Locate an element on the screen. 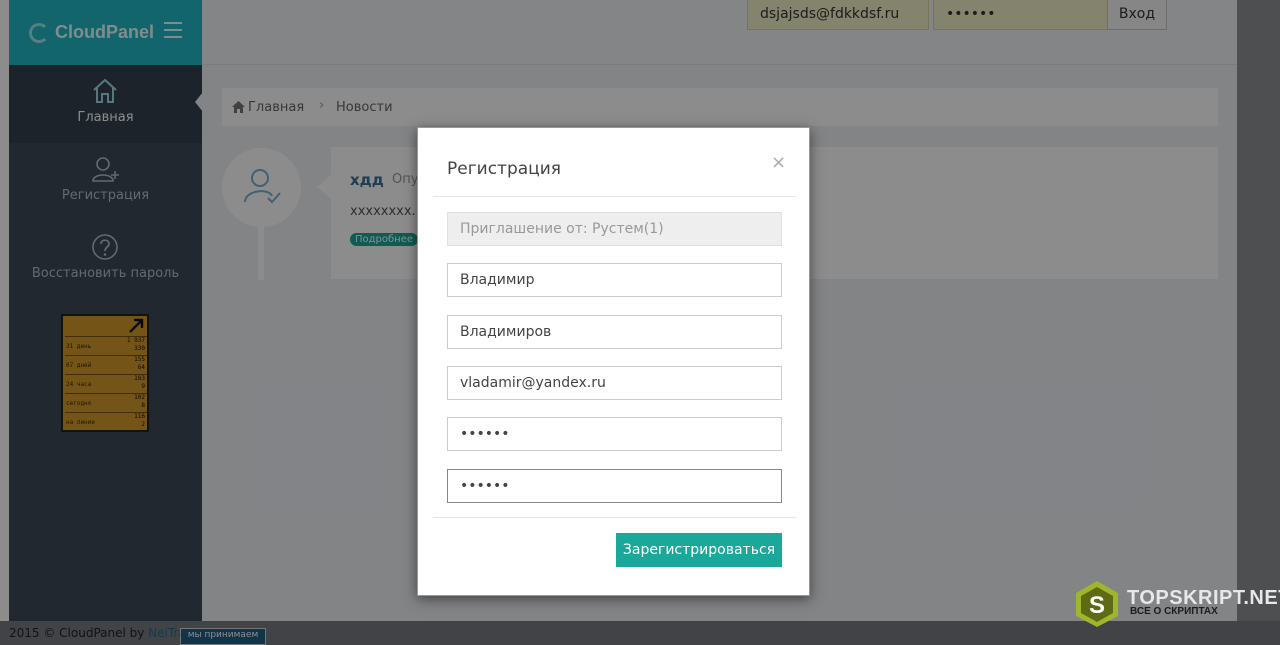 The image size is (1280, 645). watermark-subtitle: ВСЕ О СКРИПТАХ is located at coordinates (1174, 611).